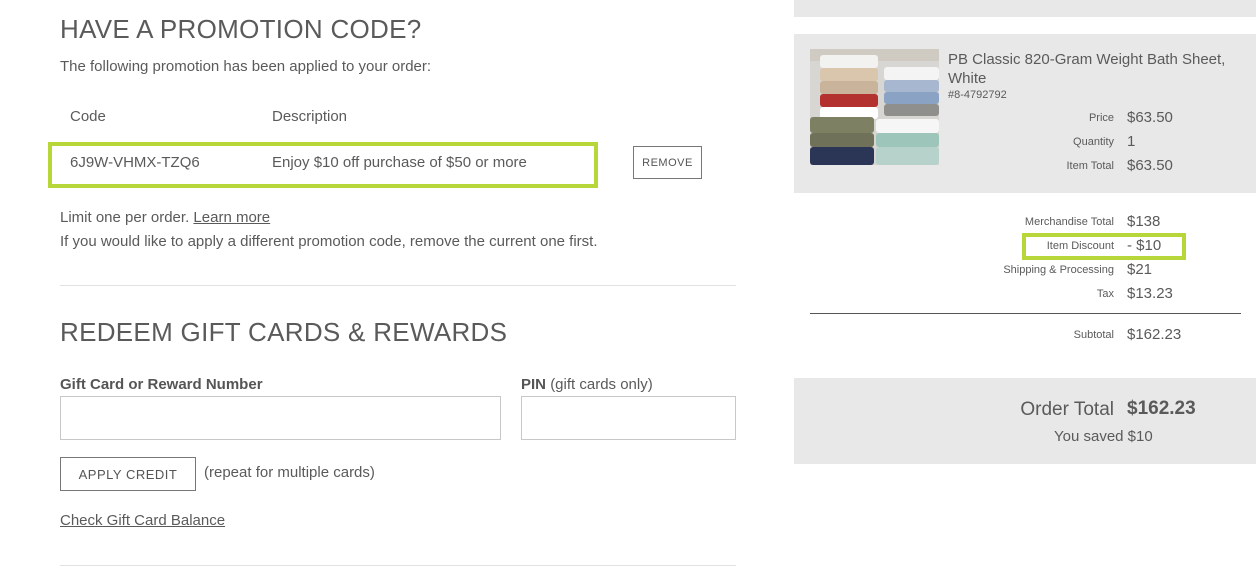 This screenshot has height=583, width=1256. Describe the element at coordinates (142, 520) in the screenshot. I see `check-balance-link: Check Gift Card Balance` at that location.